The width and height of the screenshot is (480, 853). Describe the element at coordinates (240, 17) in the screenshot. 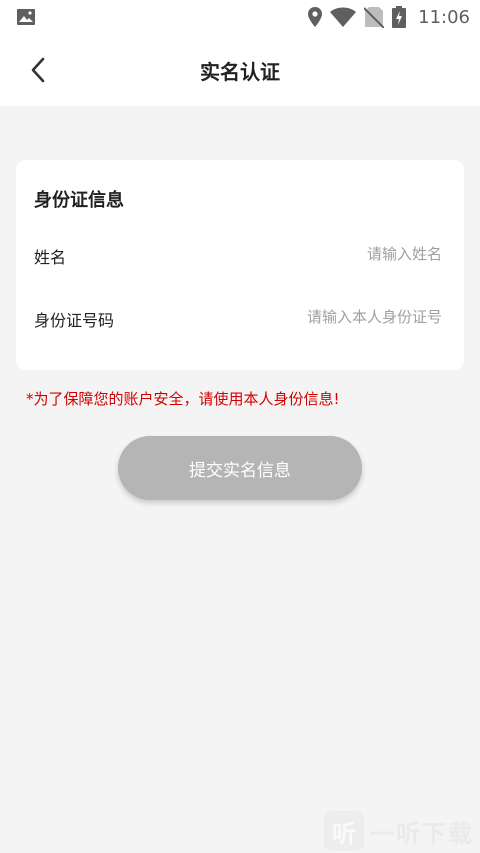

I see `status-bar: 11:06` at that location.